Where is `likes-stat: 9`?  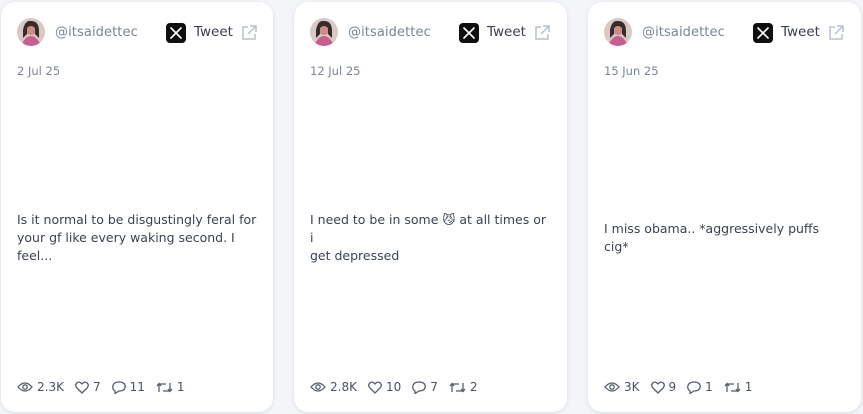 likes-stat: 9 is located at coordinates (663, 387).